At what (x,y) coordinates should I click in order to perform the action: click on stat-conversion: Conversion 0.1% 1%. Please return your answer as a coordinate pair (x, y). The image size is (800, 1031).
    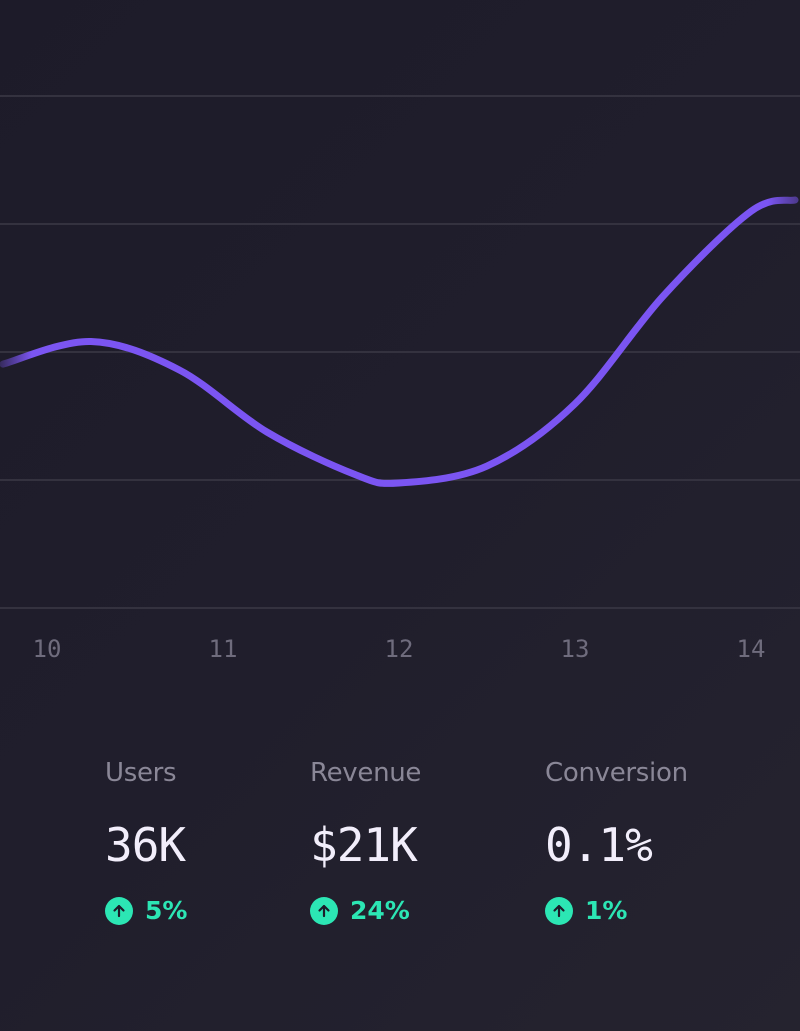
    Looking at the image, I should click on (616, 841).